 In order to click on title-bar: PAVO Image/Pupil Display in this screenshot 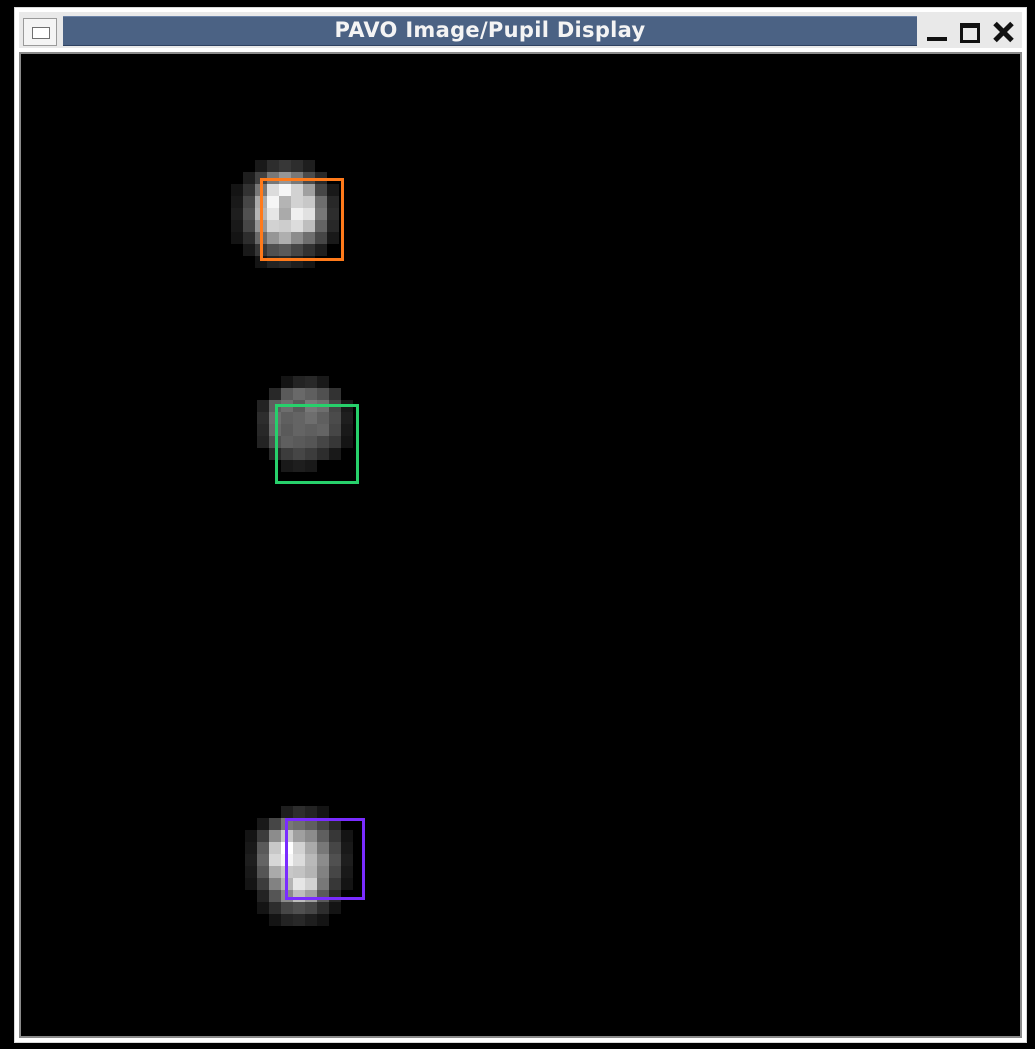, I will do `click(520, 30)`.